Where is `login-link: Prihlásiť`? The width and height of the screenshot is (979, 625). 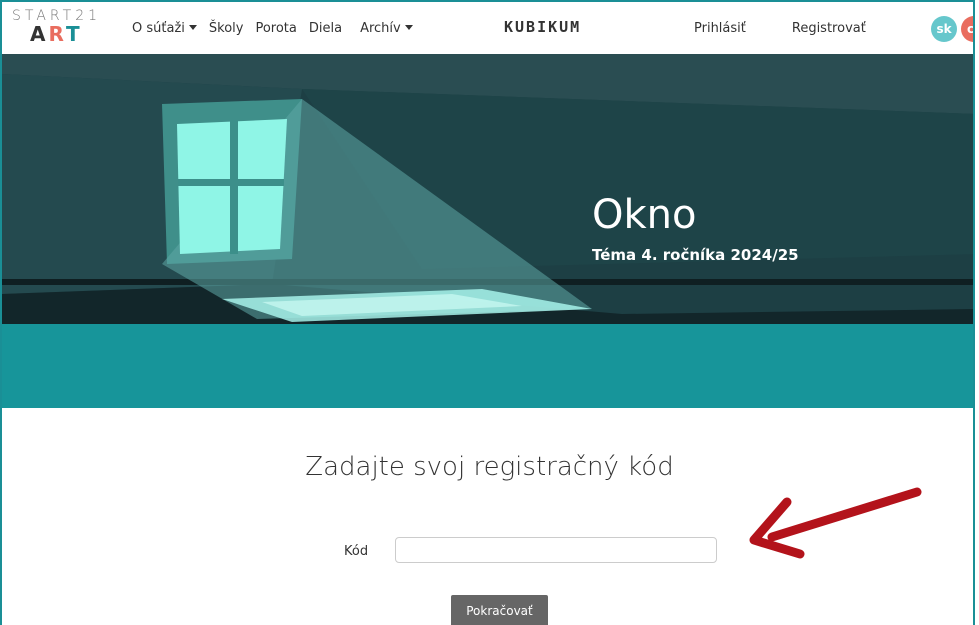
login-link: Prihlásiť is located at coordinates (720, 28).